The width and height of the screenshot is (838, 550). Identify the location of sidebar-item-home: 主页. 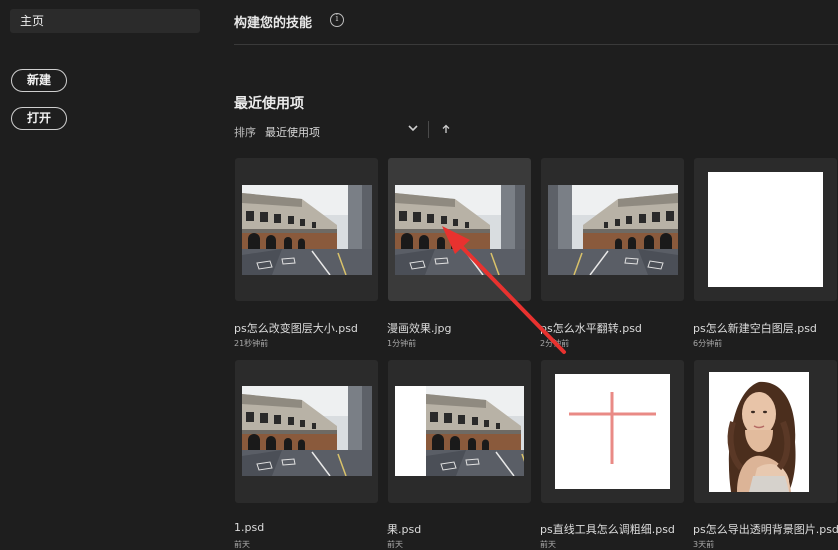
(105, 21).